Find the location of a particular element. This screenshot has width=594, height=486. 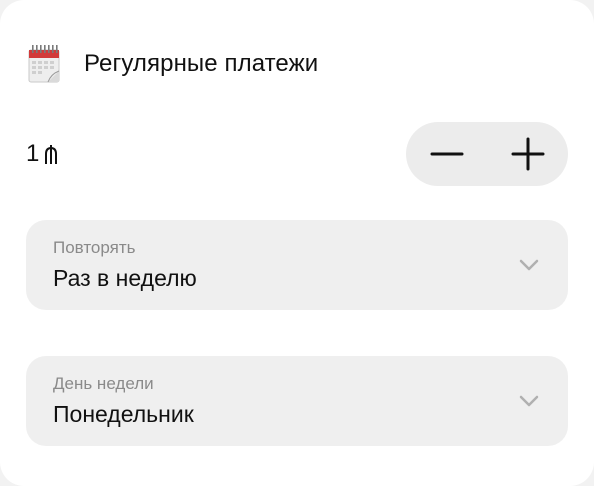

minus-icon is located at coordinates (447, 154).